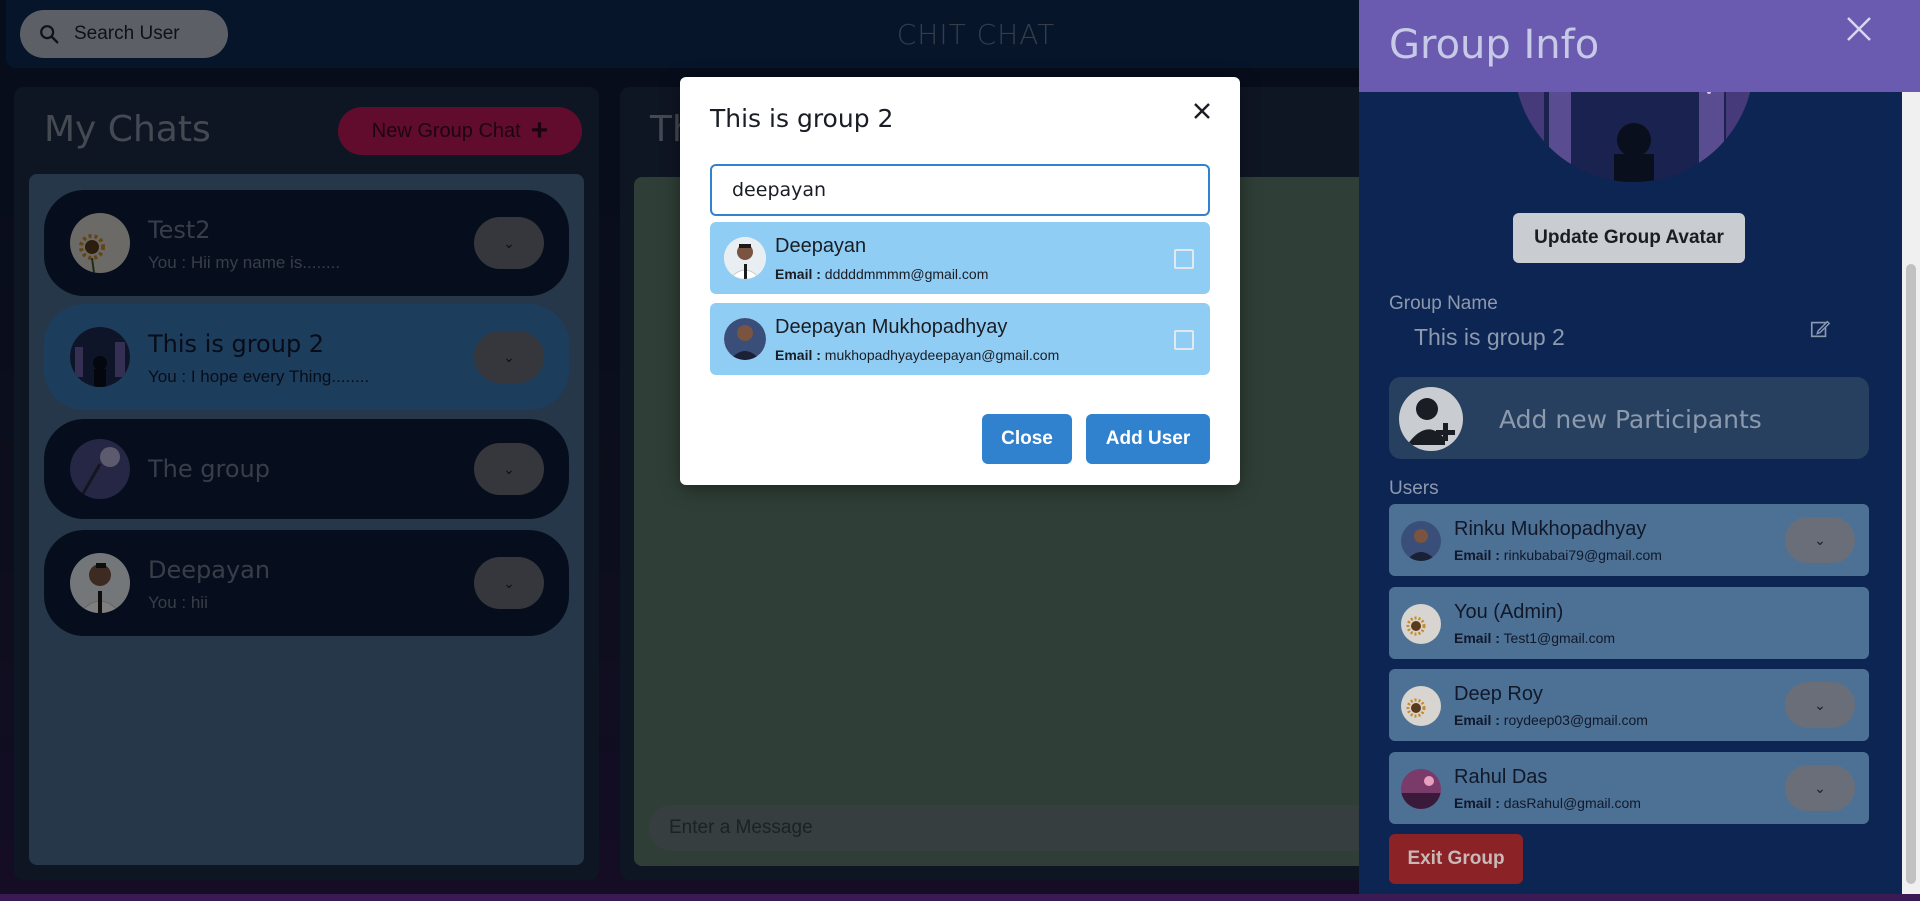  I want to click on user-email: Email : dasRahul@gmail.com, so click(1547, 803).